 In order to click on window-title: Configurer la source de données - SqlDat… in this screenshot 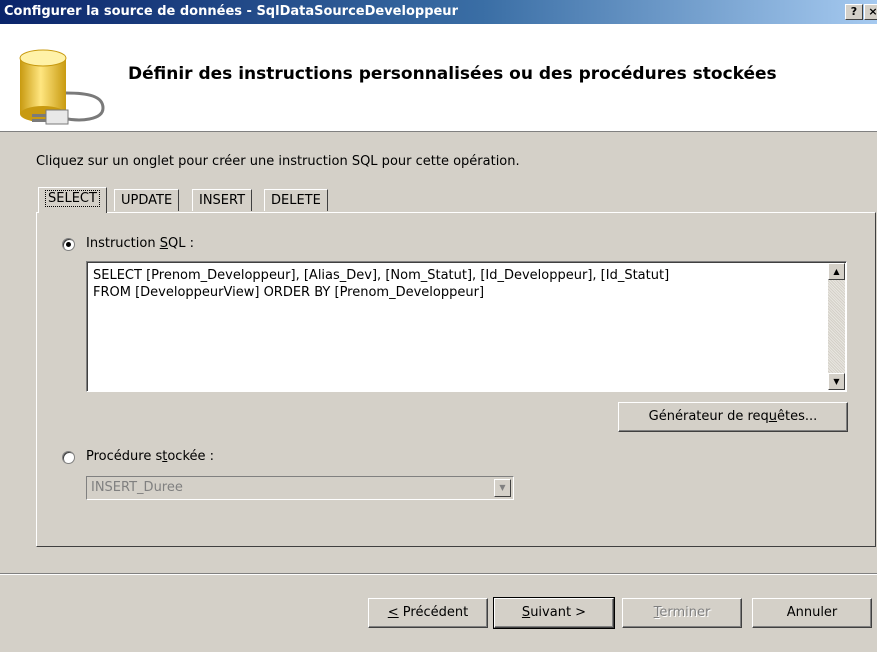, I will do `click(231, 11)`.